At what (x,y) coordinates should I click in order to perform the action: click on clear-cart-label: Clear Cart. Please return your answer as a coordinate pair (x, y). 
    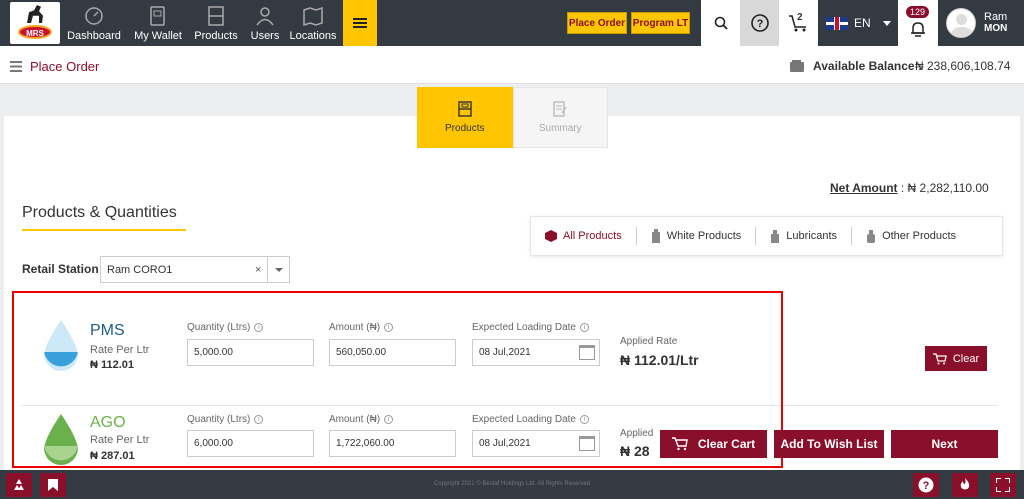
    Looking at the image, I should click on (726, 444).